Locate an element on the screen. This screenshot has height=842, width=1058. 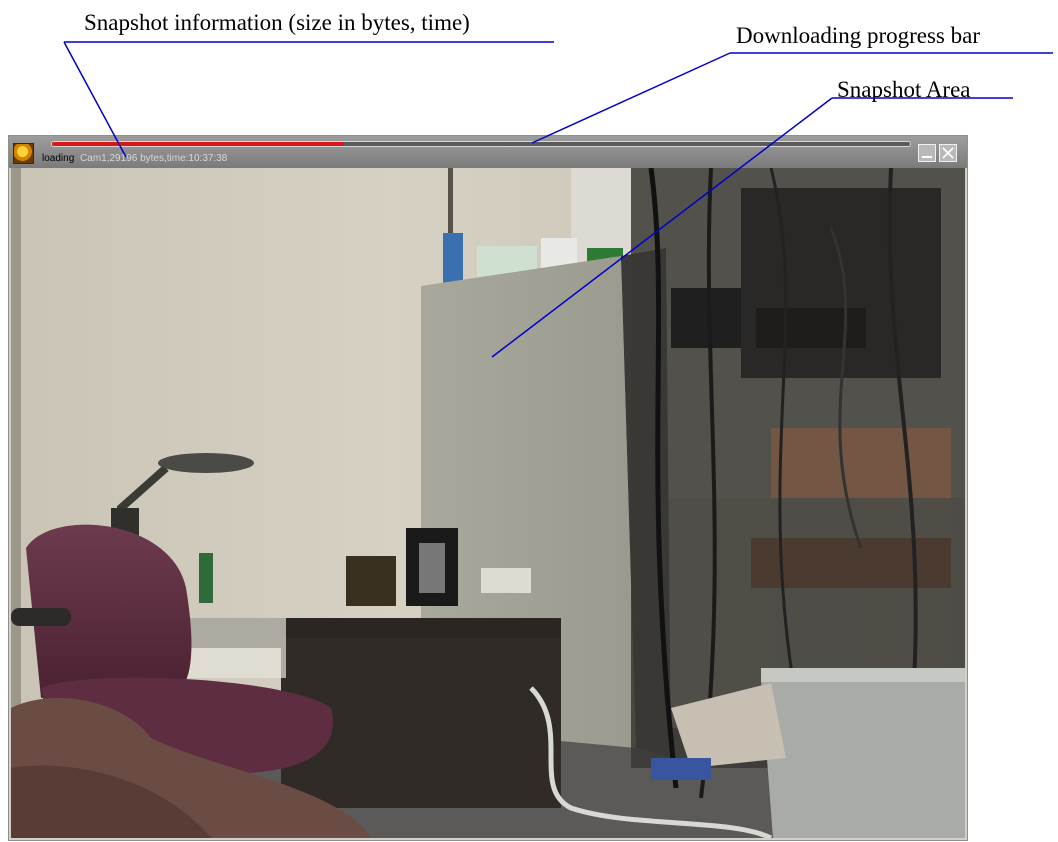
leader-line-progress is located at coordinates (631, 98).